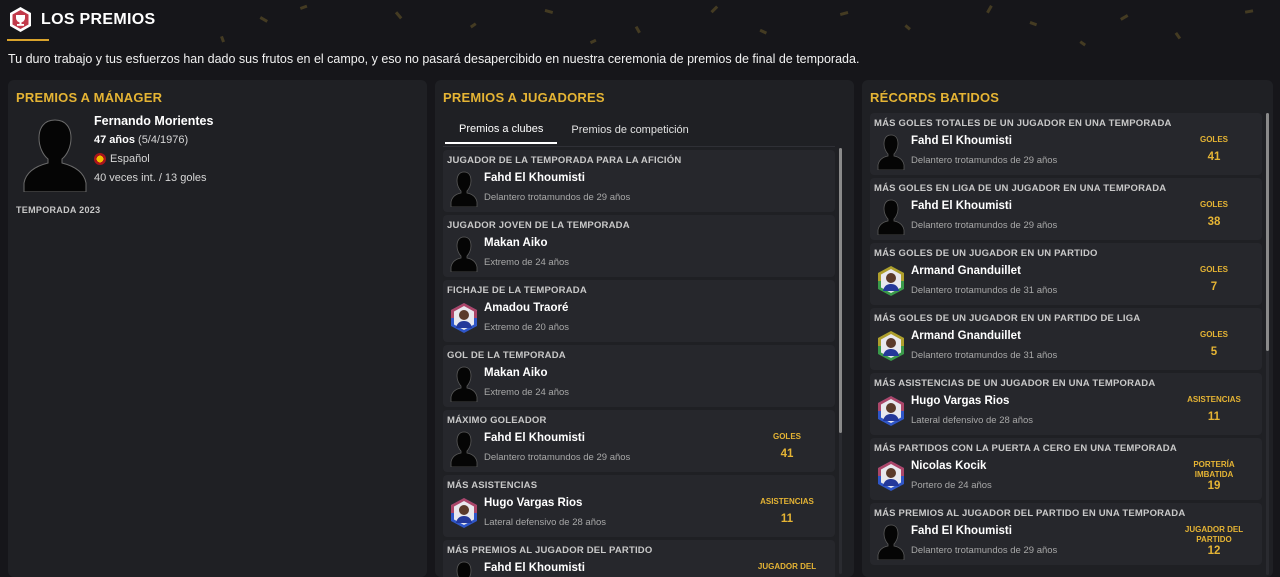 The width and height of the screenshot is (1280, 577). Describe the element at coordinates (1214, 352) in the screenshot. I see `stat-value: 5` at that location.